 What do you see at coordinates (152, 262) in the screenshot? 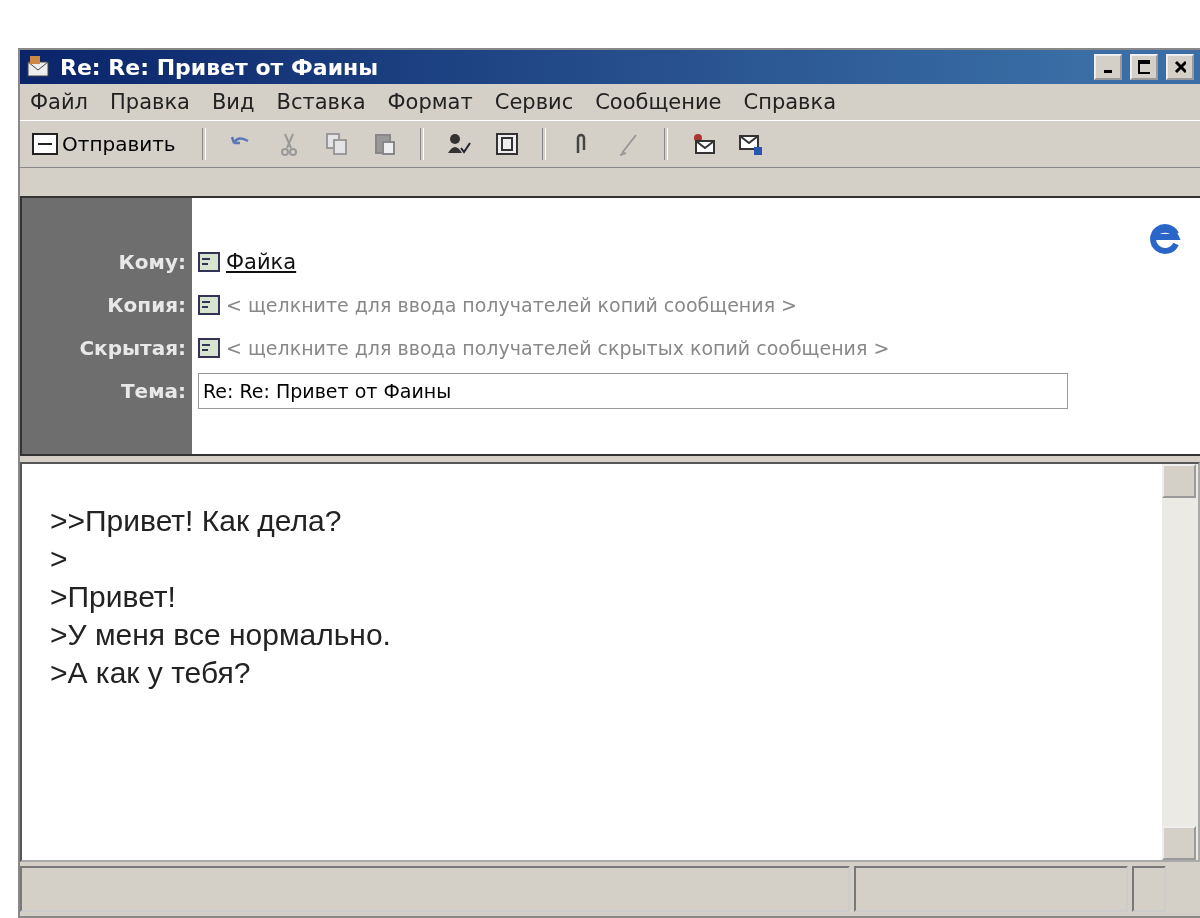
I see `field-label: Кому:` at bounding box center [152, 262].